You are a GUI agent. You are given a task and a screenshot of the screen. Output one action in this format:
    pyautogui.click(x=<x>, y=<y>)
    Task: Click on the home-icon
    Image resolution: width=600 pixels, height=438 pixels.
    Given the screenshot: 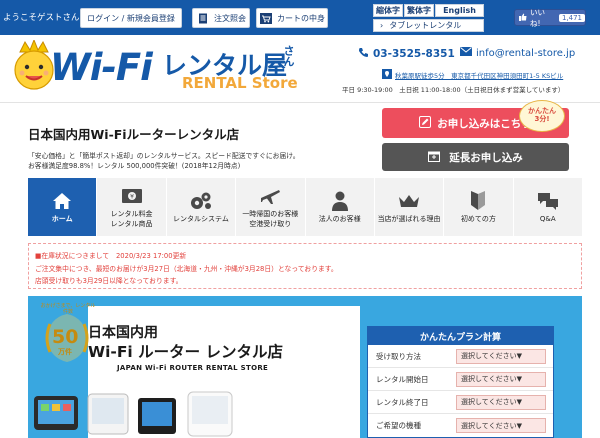 What is the action you would take?
    pyautogui.click(x=62, y=201)
    